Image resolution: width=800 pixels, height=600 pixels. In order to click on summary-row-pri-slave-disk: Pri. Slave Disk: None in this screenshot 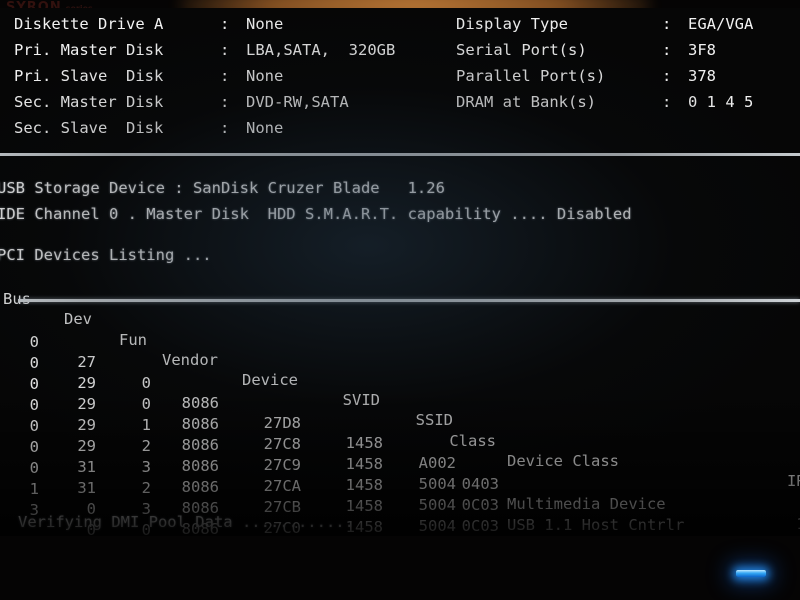, I will do `click(148, 76)`.